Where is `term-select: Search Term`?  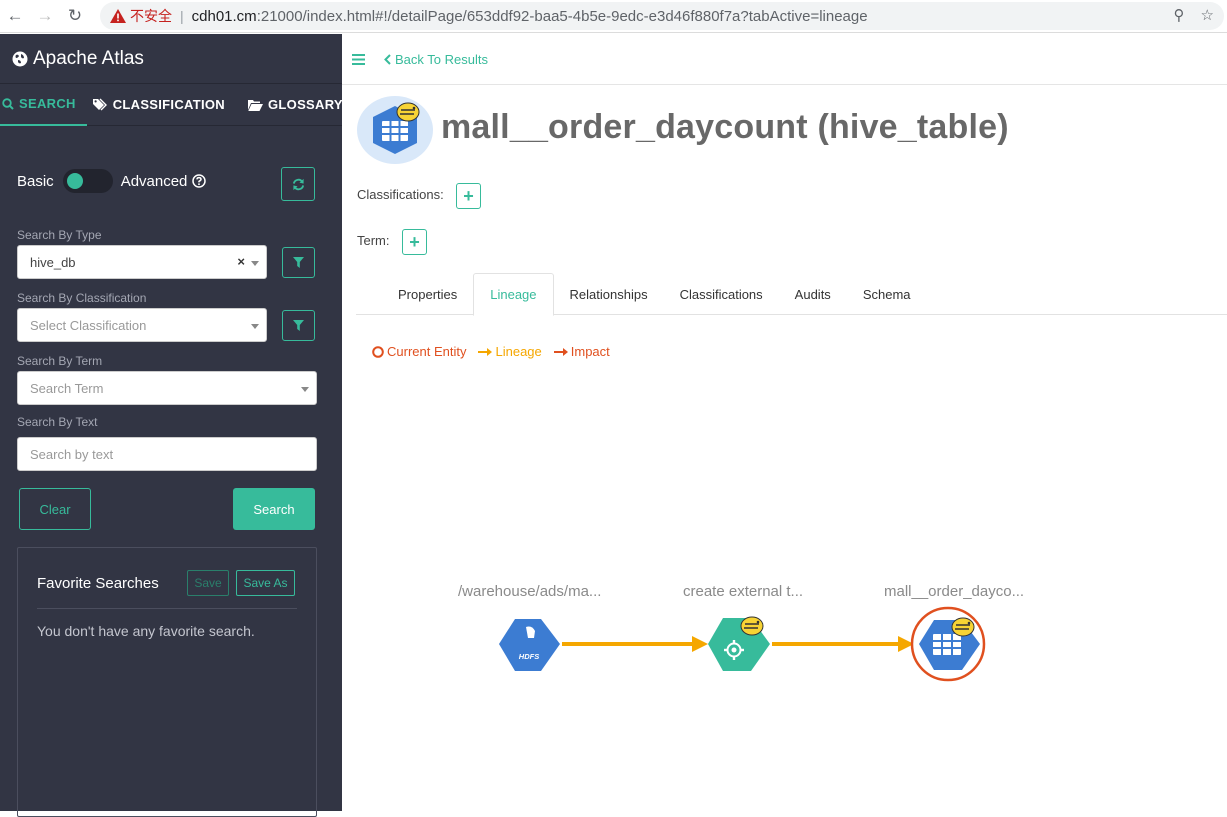
term-select: Search Term is located at coordinates (167, 388).